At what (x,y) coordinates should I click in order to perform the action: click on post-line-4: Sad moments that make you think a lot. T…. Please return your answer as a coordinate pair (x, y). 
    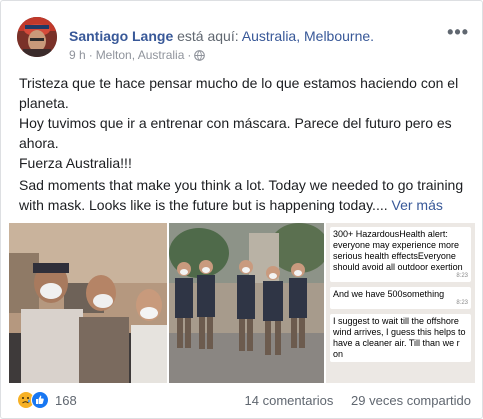
    Looking at the image, I should click on (244, 195).